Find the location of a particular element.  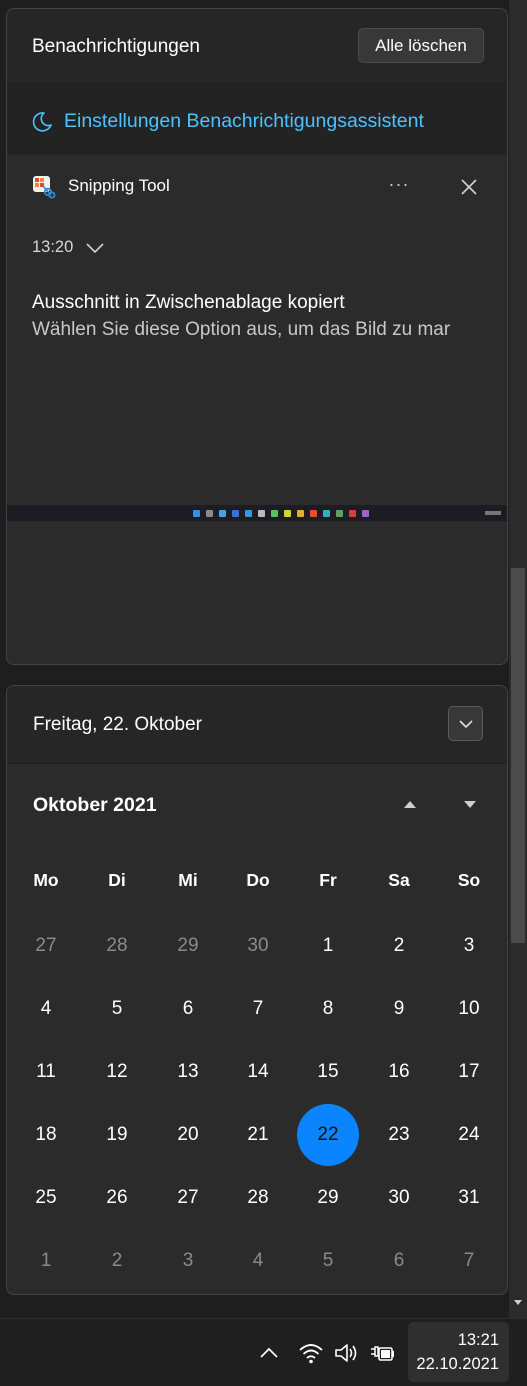

screenshot-preview is located at coordinates (257, 513).